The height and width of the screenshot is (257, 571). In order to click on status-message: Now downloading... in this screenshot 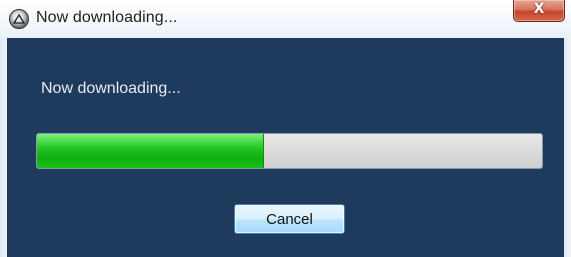, I will do `click(111, 88)`.